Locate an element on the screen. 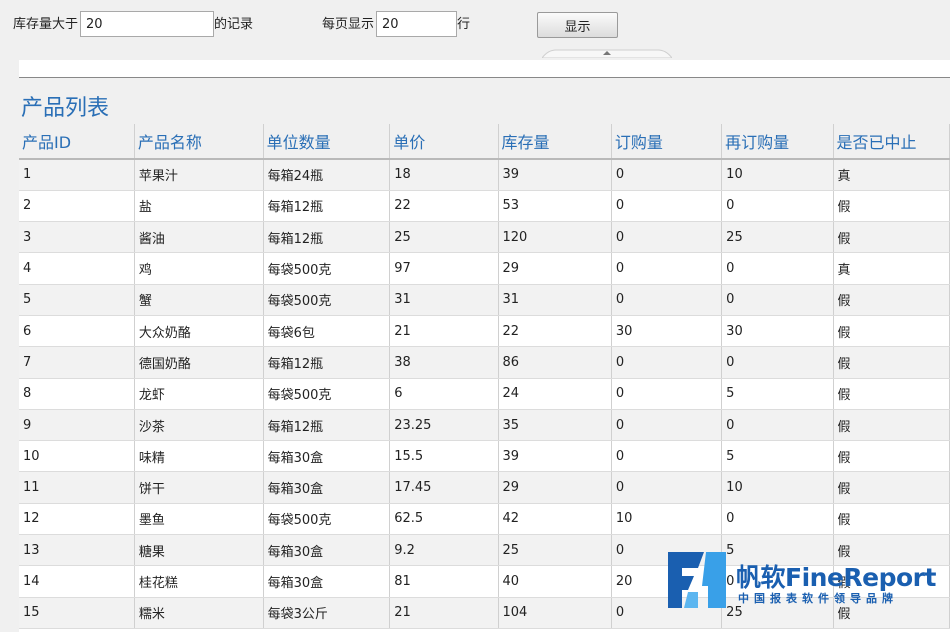 The width and height of the screenshot is (950, 632). table-row: 8 龙虾 每袋500克 6 24 0 5 假 is located at coordinates (484, 394).